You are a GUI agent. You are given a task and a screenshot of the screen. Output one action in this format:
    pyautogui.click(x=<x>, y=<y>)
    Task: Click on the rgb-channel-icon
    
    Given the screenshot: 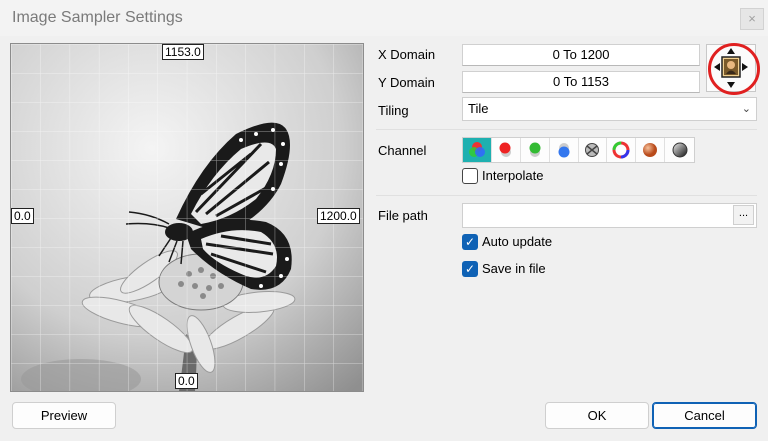 What is the action you would take?
    pyautogui.click(x=476, y=149)
    